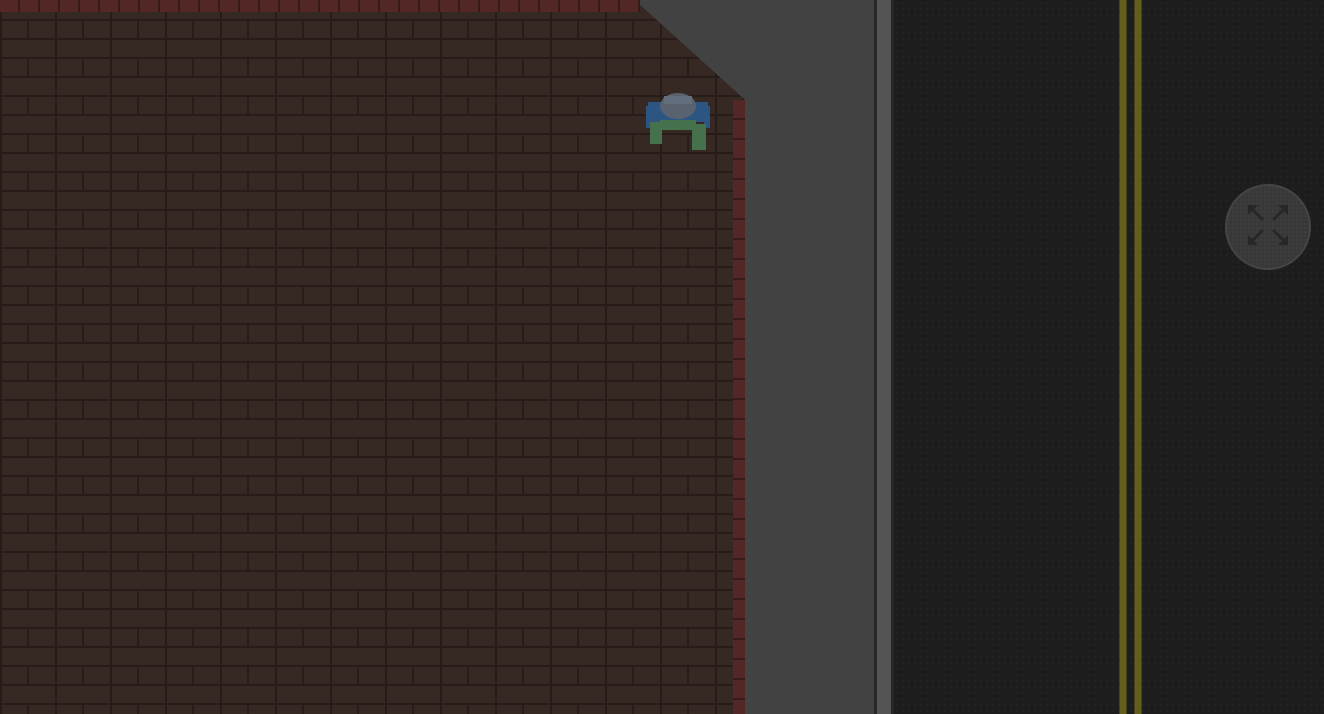  I want to click on road-center-line-right, so click(1138, 357).